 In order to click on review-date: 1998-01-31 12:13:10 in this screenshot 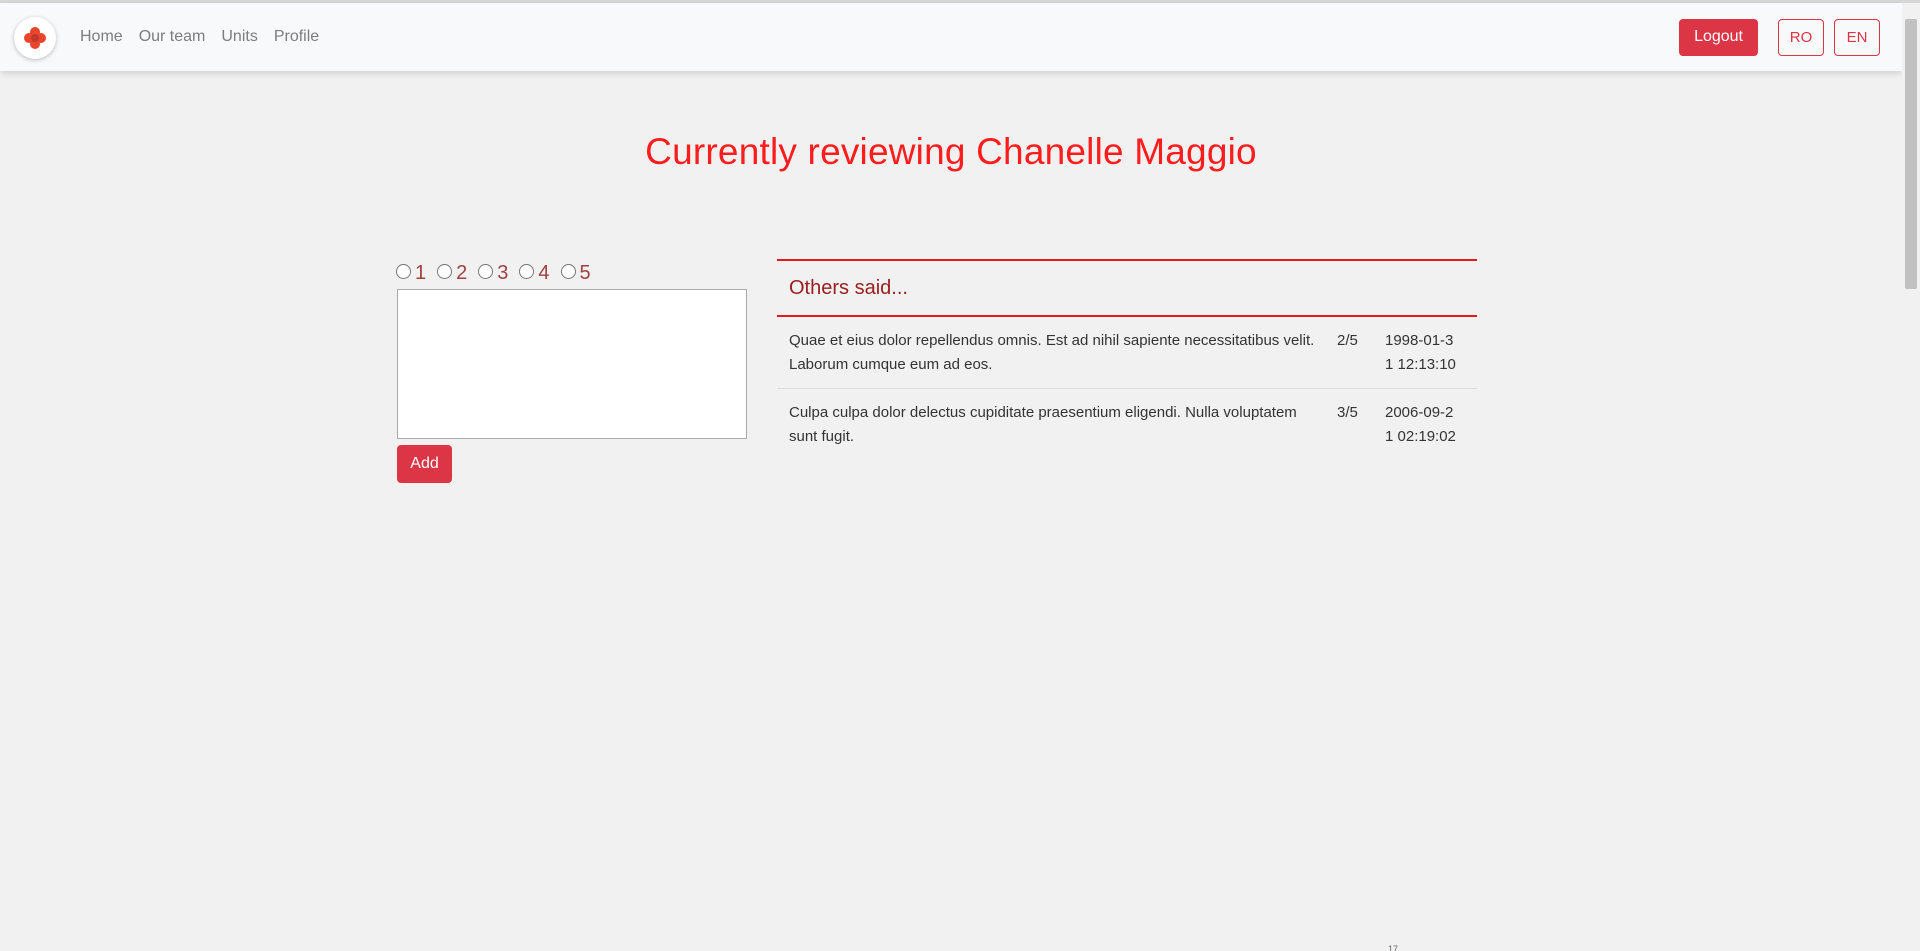, I will do `click(1420, 352)`.